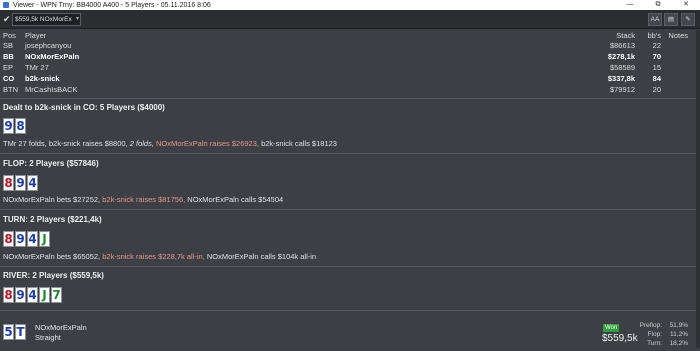  Describe the element at coordinates (52, 256) in the screenshot. I see `action-text: NOxMorExPaln bets $65052,` at that location.